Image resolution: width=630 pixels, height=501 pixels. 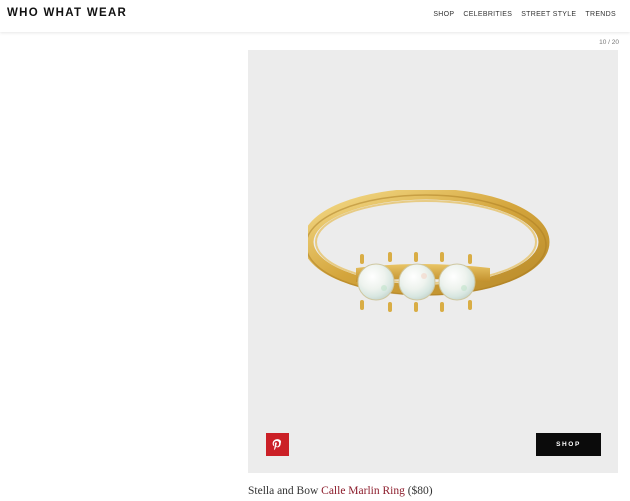 What do you see at coordinates (548, 14) in the screenshot?
I see `nav-item-street-style: STREET STYLE` at bounding box center [548, 14].